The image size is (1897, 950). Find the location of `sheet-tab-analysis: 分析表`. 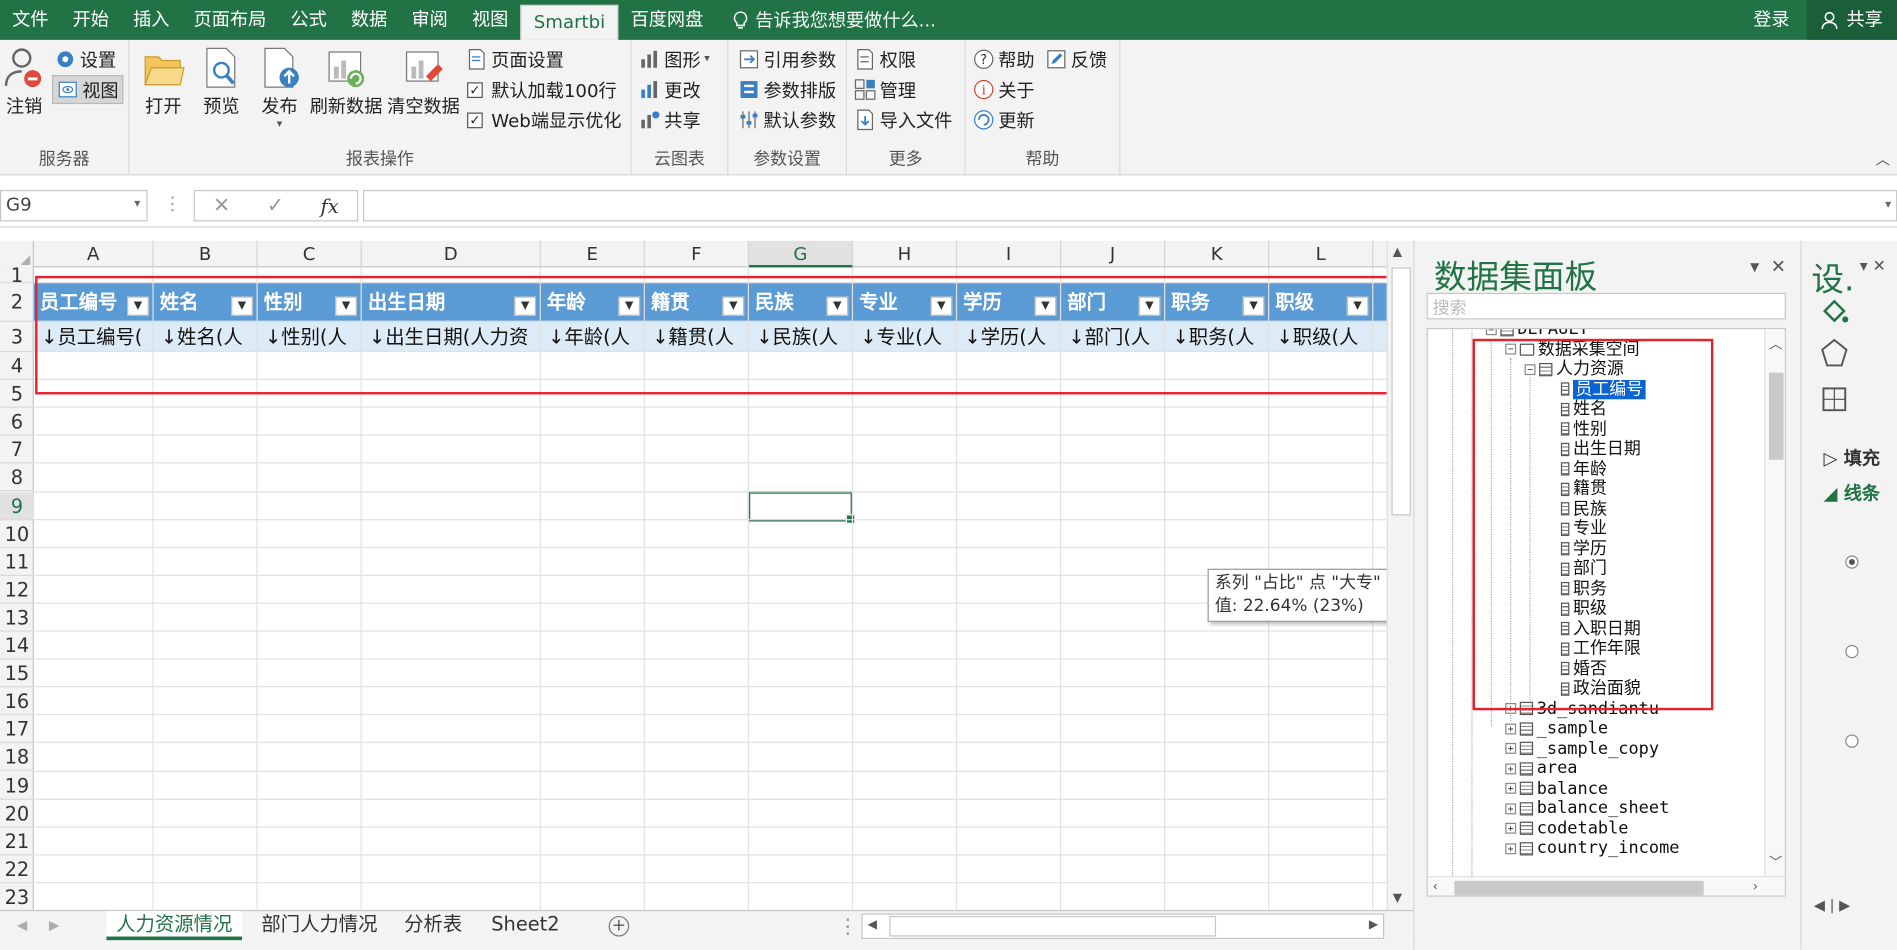

sheet-tab-analysis: 分析表 is located at coordinates (432, 925).